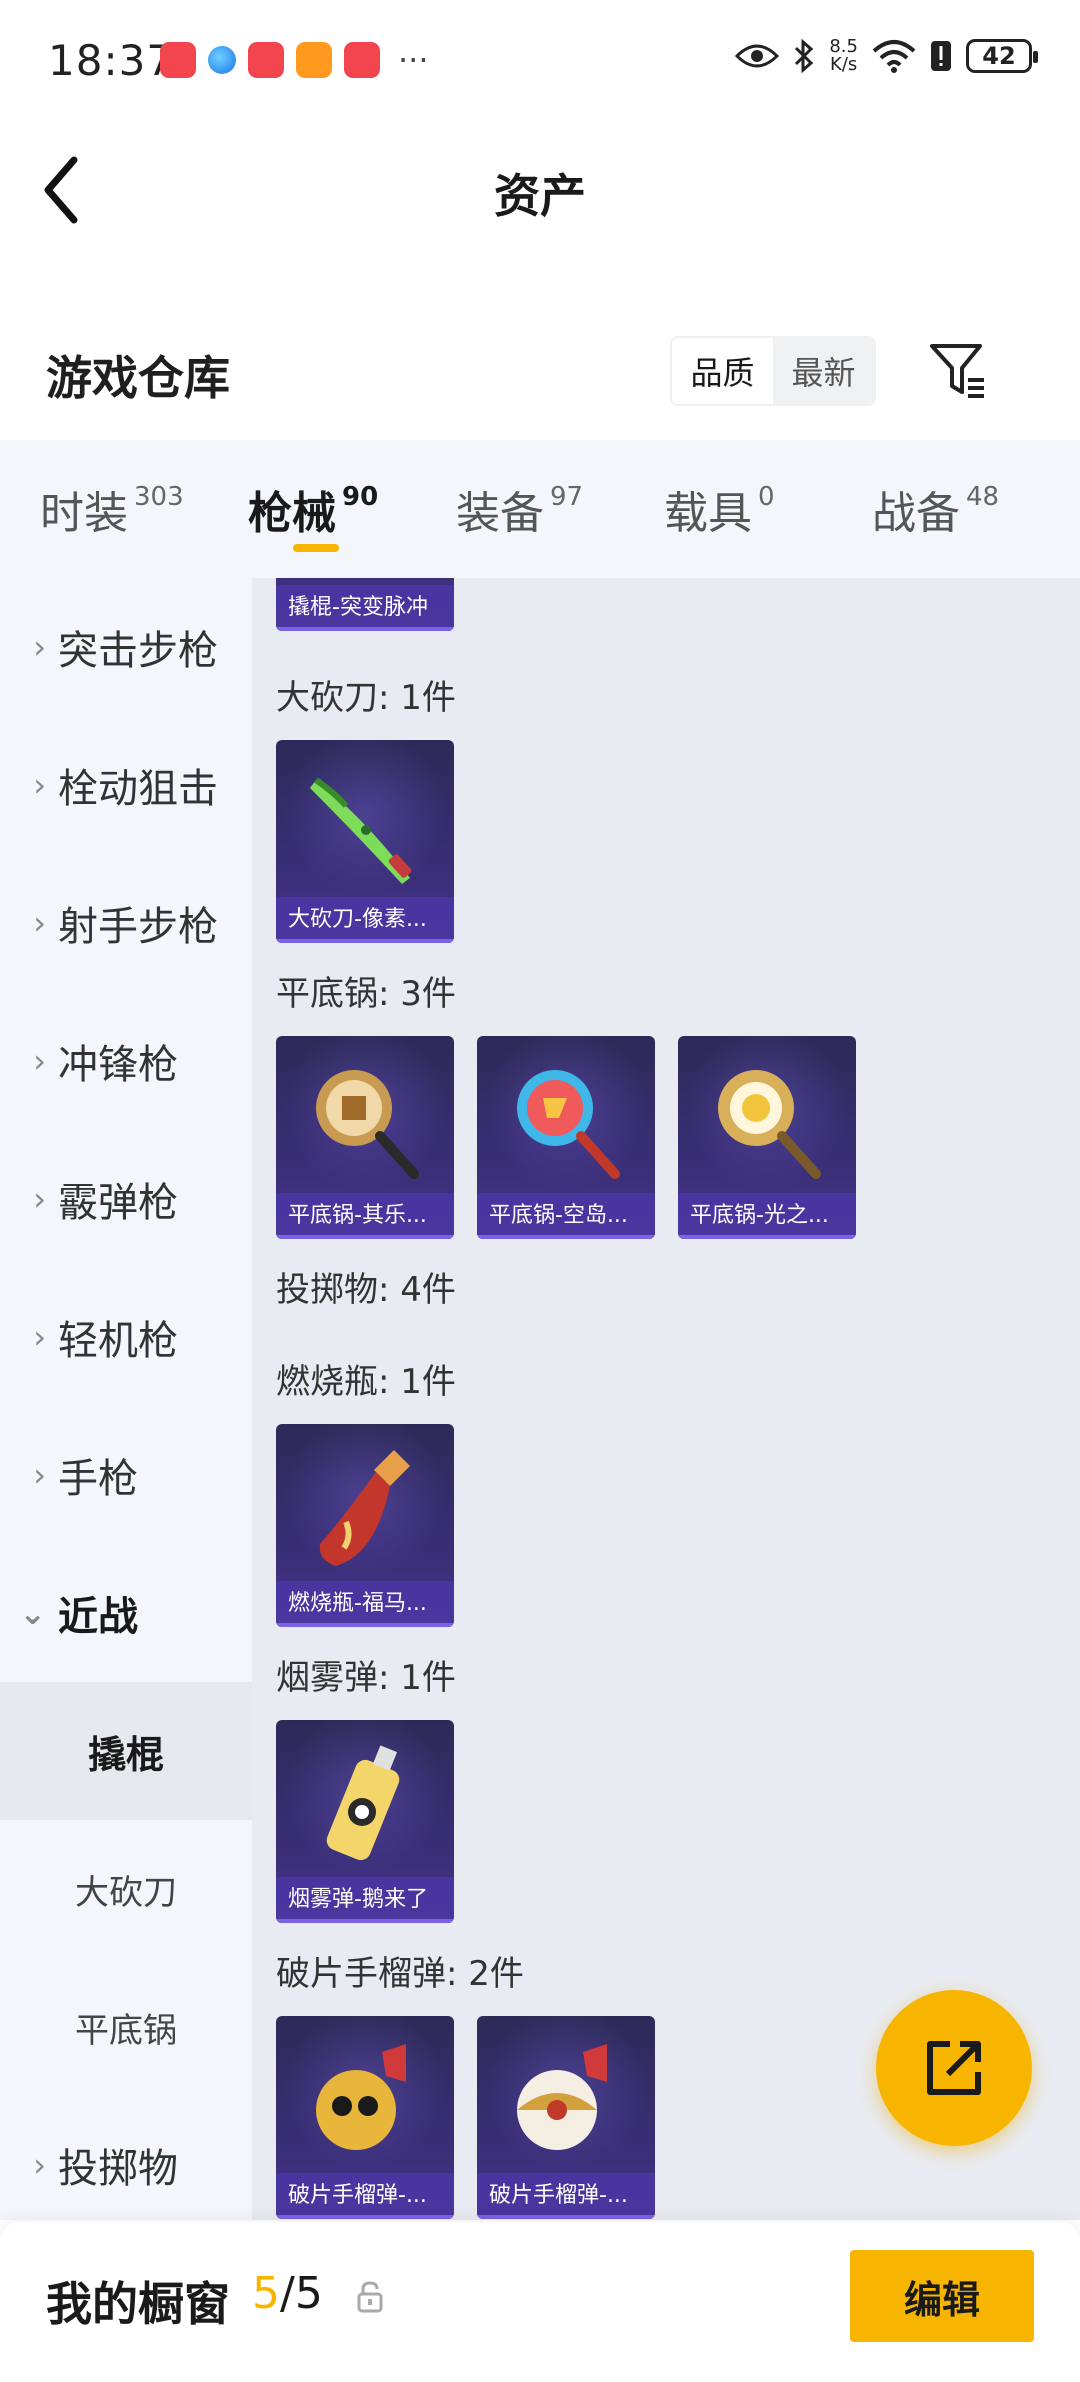 This screenshot has height=2382, width=1080. What do you see at coordinates (370, 2297) in the screenshot?
I see `lock-icon` at bounding box center [370, 2297].